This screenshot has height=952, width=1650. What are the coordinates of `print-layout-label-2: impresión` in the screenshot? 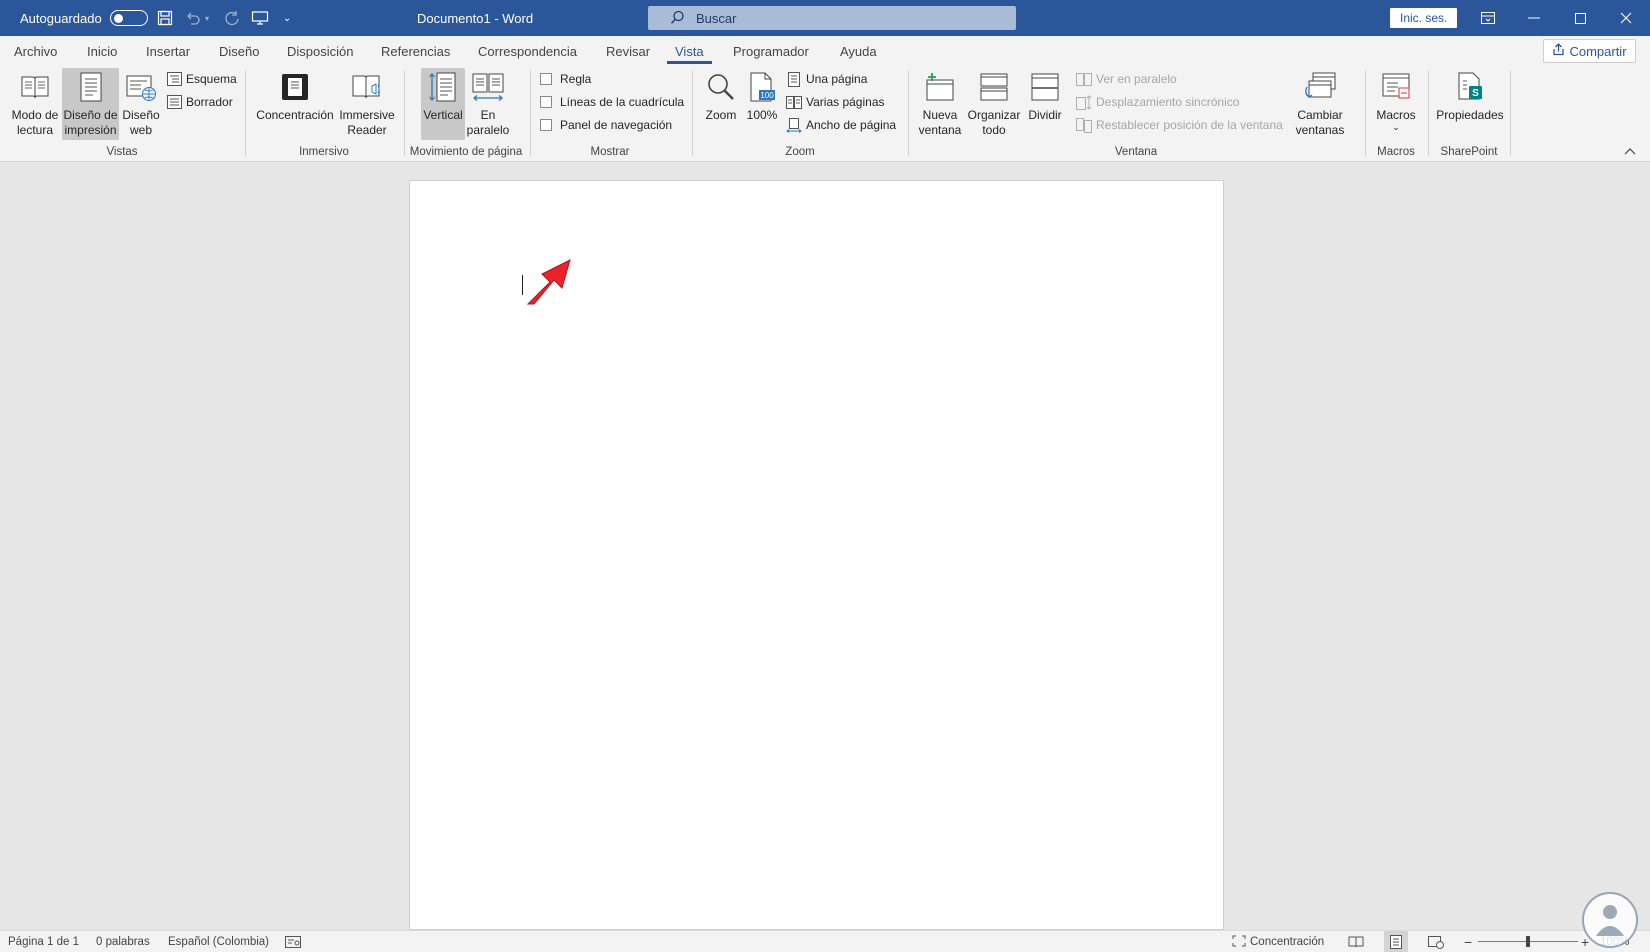 It's located at (90, 130).